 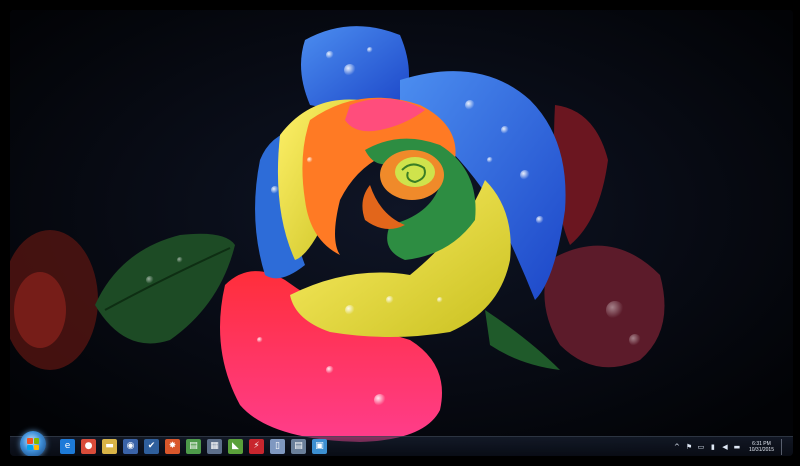 I want to click on system-tray: ^ ⚑ ▭ ▮ ◀ ▬ 6:31 PM 10/31/2015, so click(x=730, y=447).